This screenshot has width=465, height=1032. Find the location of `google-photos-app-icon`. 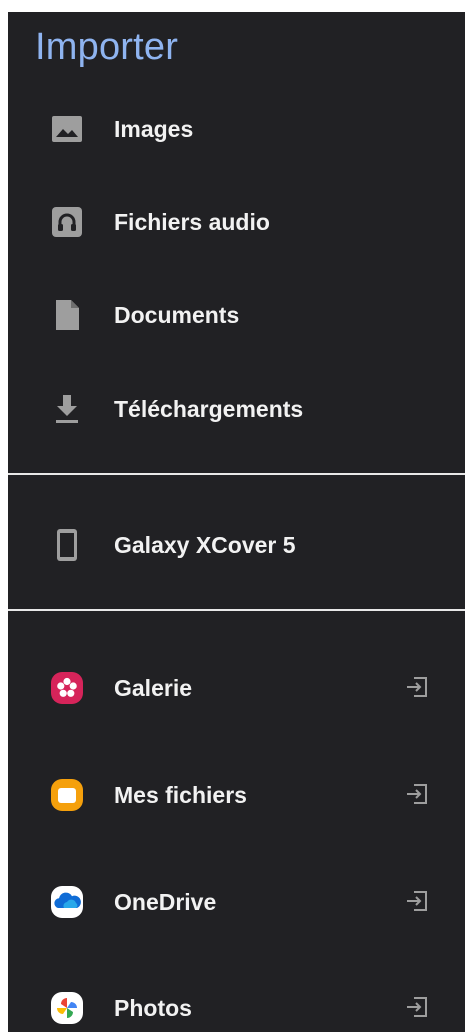

google-photos-app-icon is located at coordinates (67, 1008).